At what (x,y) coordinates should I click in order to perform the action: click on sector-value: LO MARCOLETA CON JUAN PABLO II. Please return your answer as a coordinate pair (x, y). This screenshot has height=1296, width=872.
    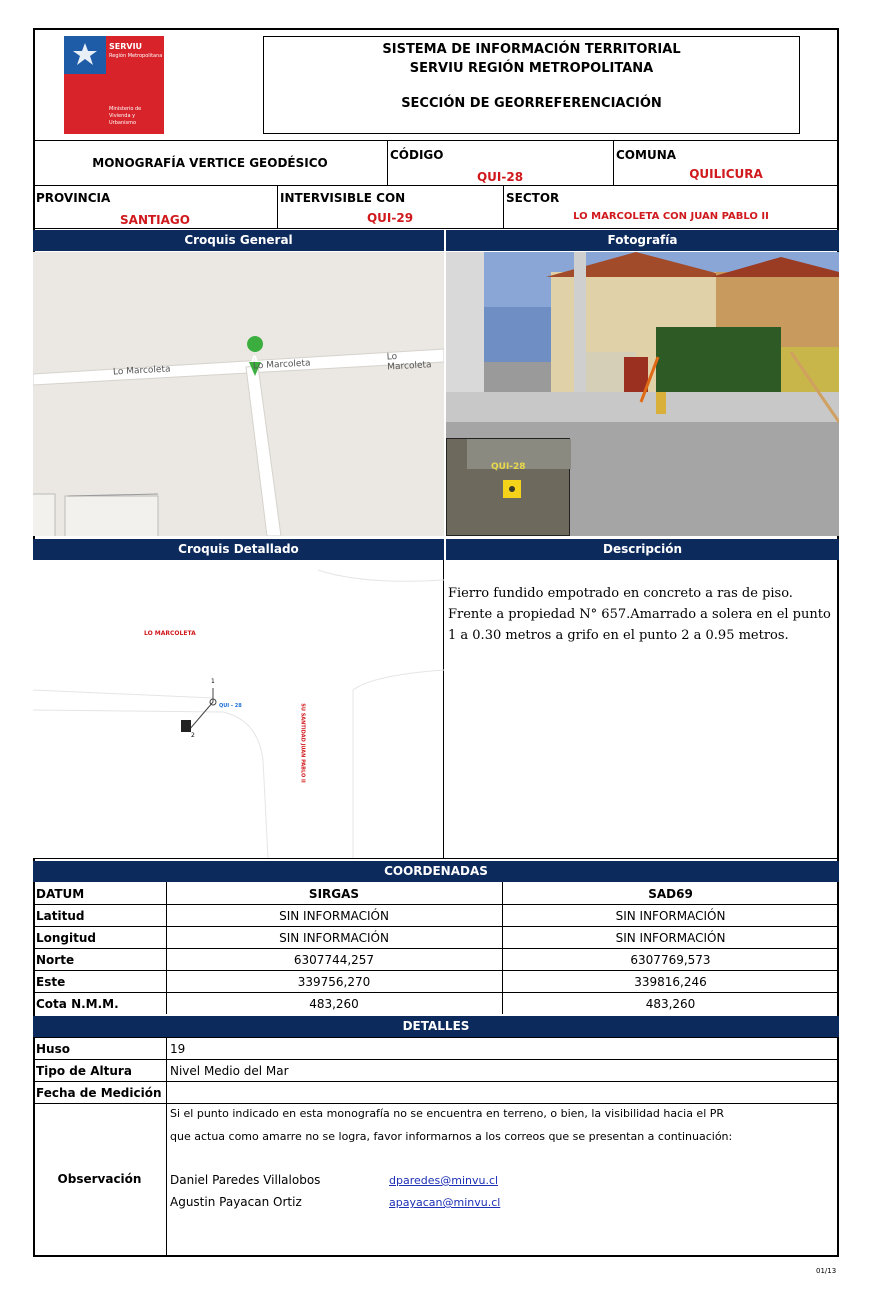
    Looking at the image, I should click on (671, 216).